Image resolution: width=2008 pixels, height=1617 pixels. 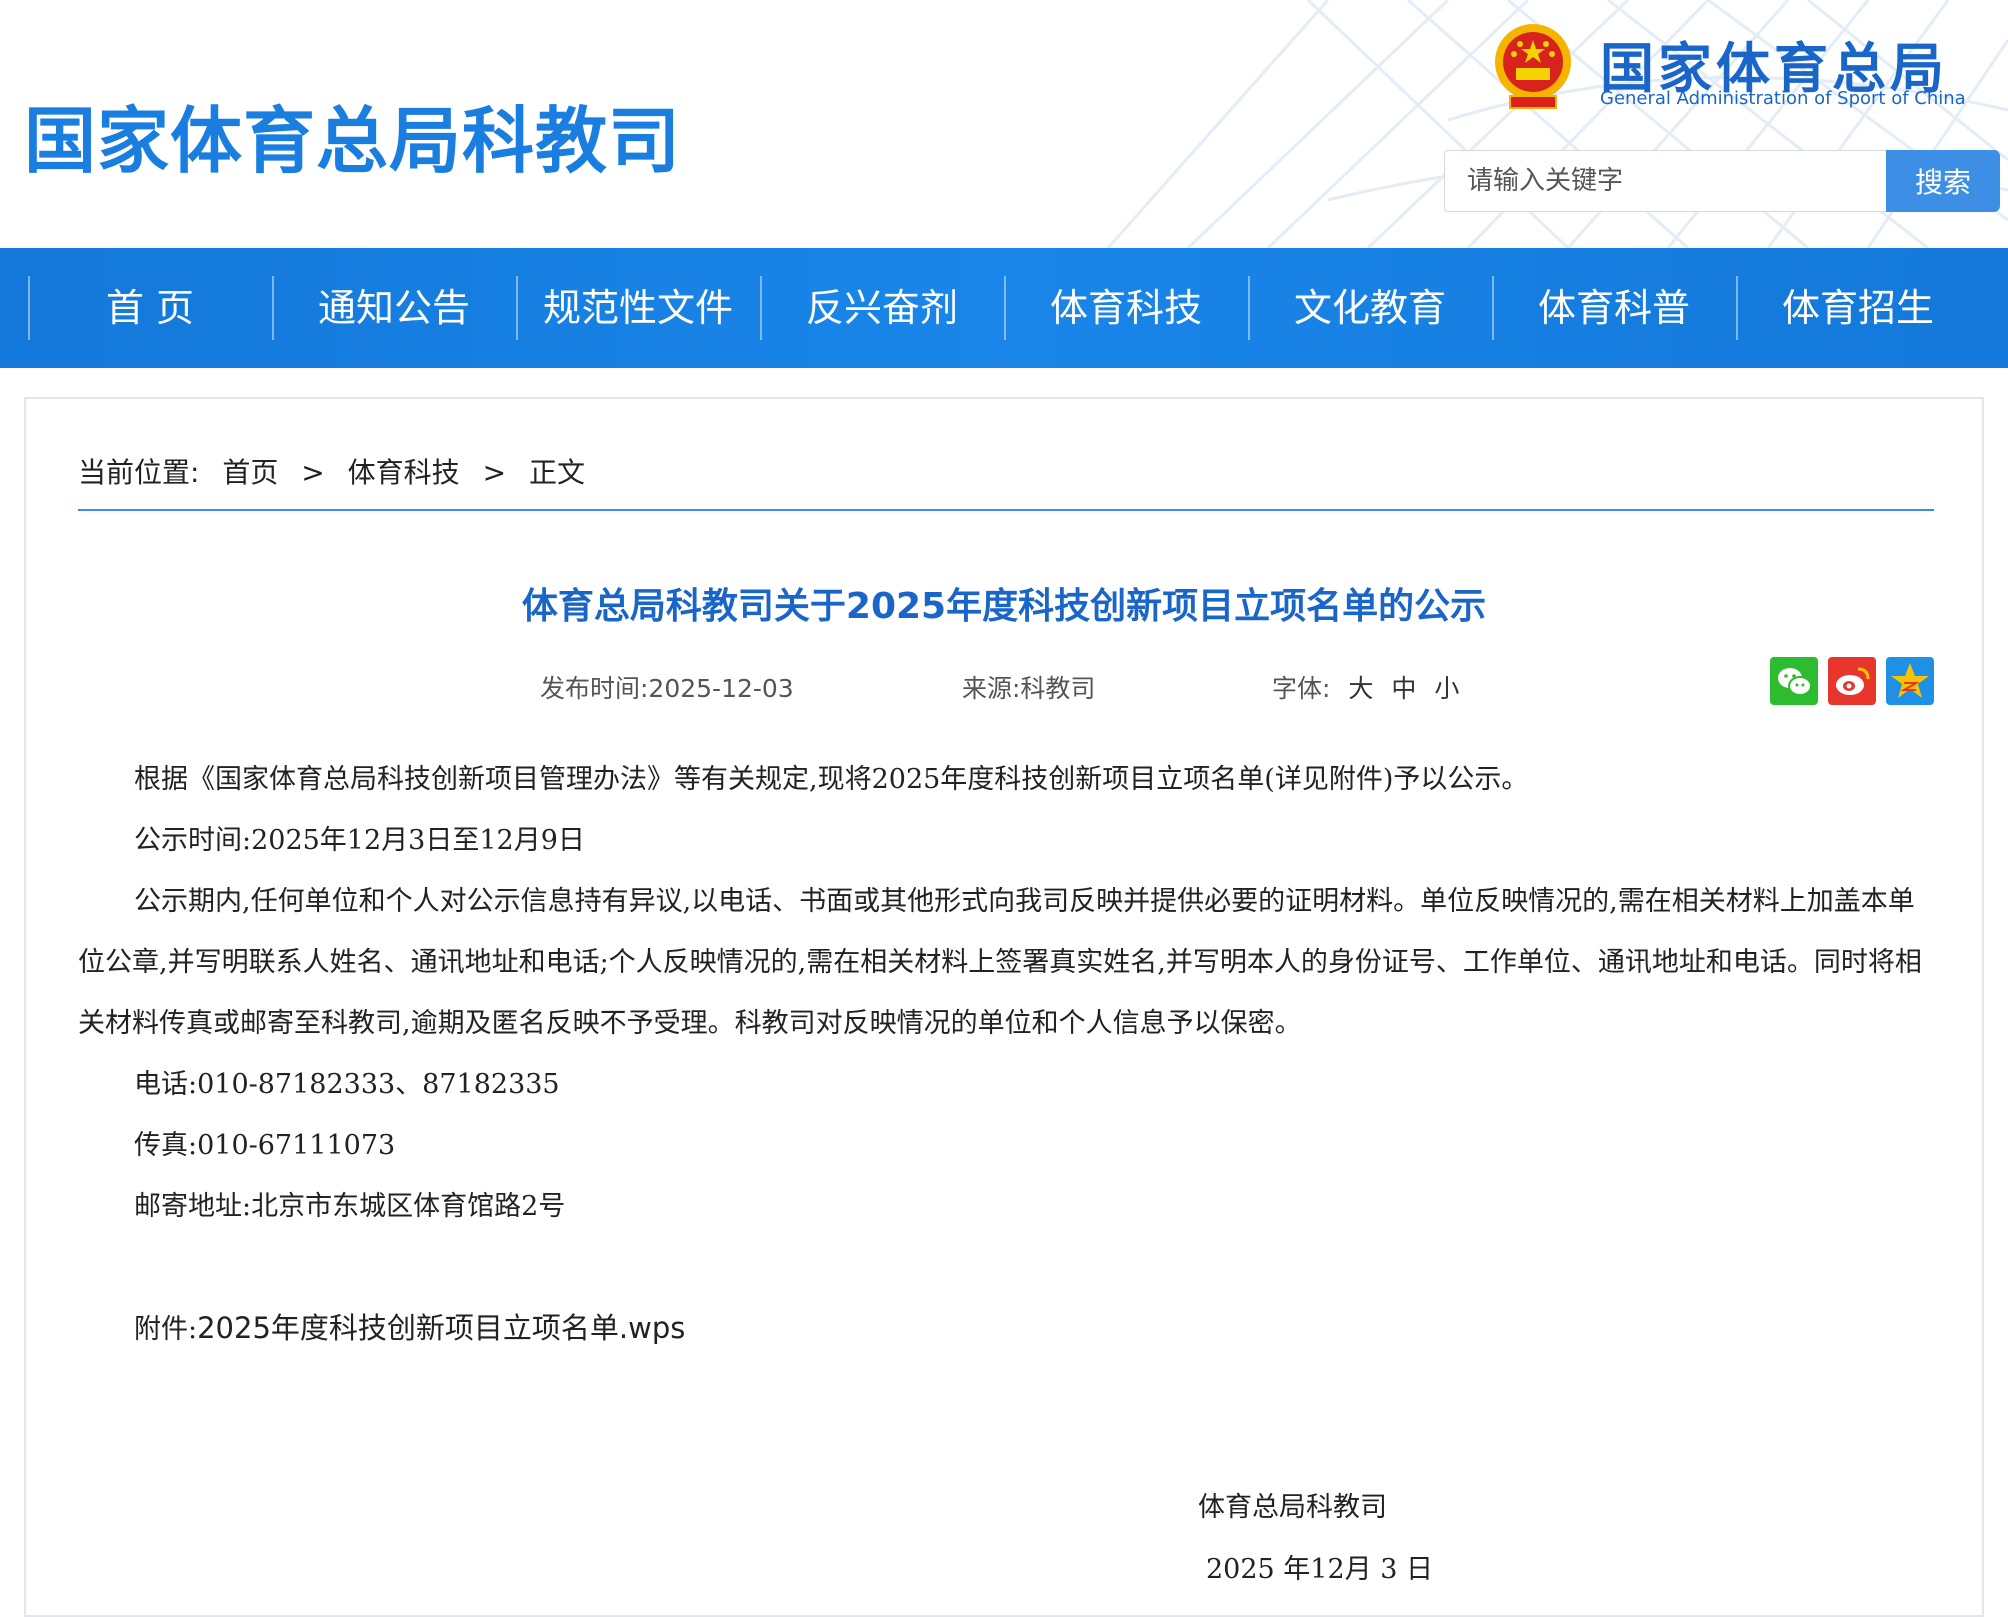 What do you see at coordinates (1004, 606) in the screenshot?
I see `article-title: 体育总局科教司关于2025年度科技创新项目立项名单的公示` at bounding box center [1004, 606].